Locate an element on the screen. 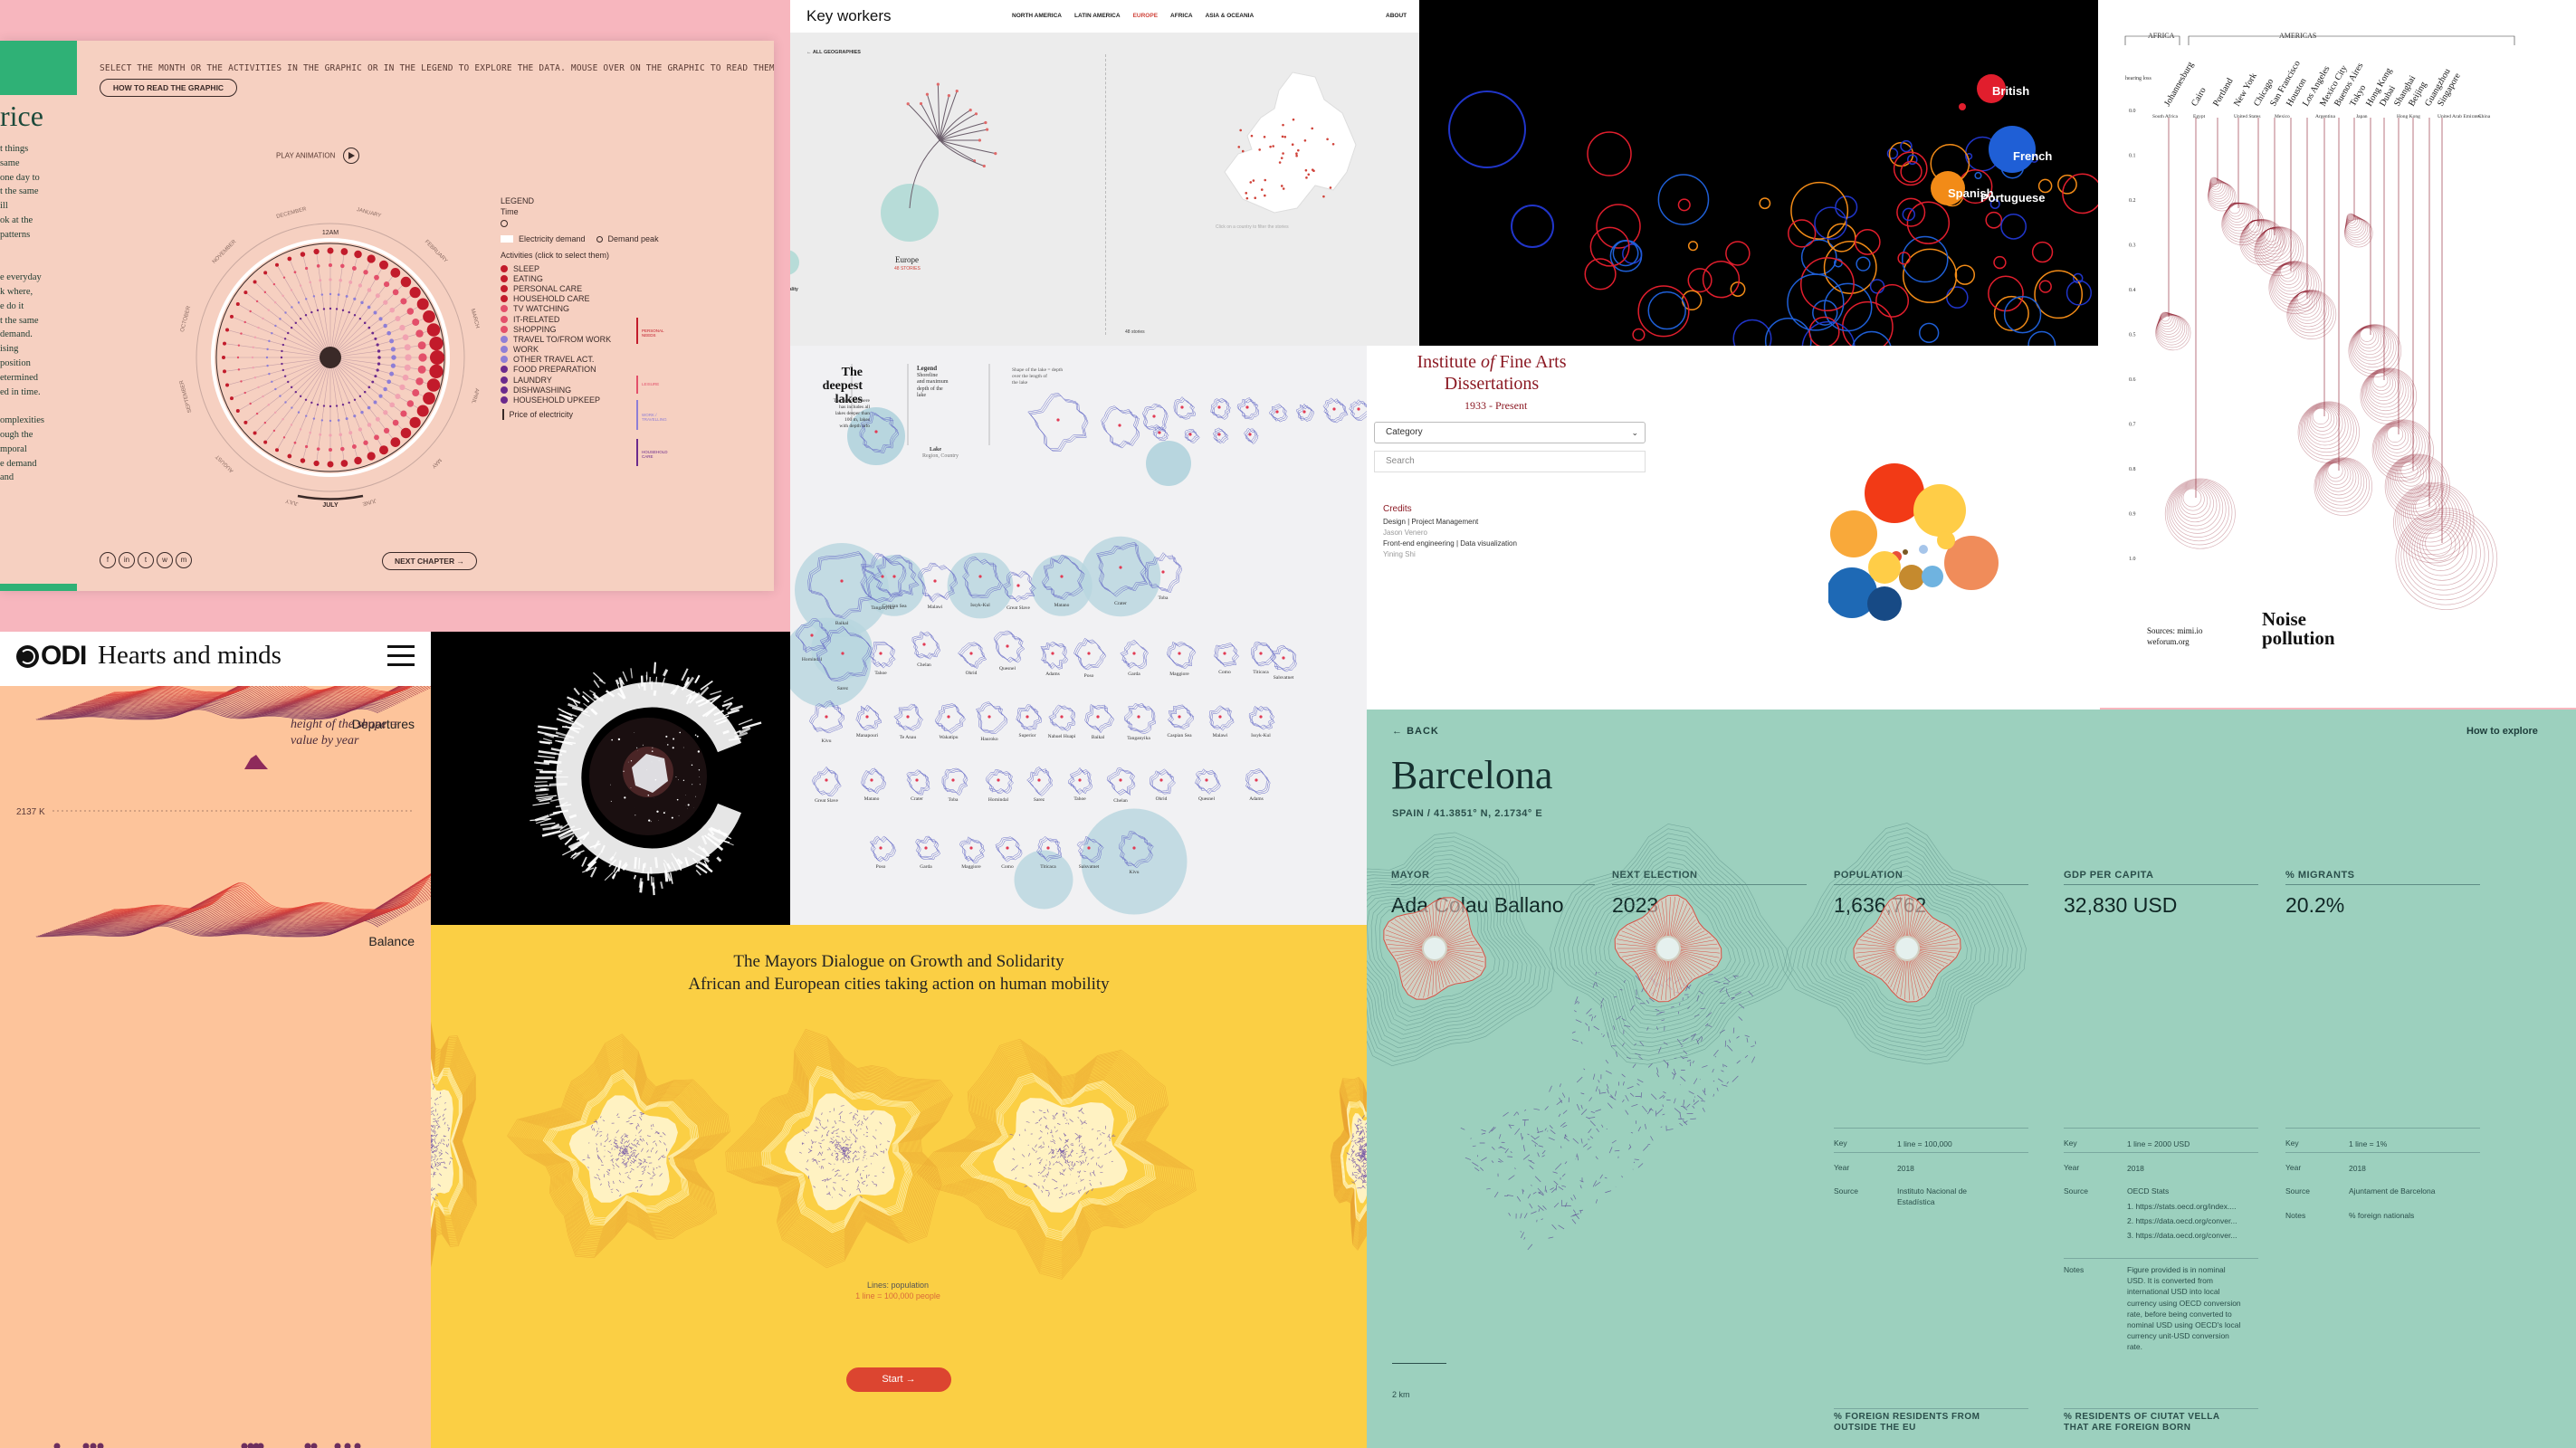 This screenshot has height=1448, width=2576. activity-item: IT-RELATED is located at coordinates (592, 319).